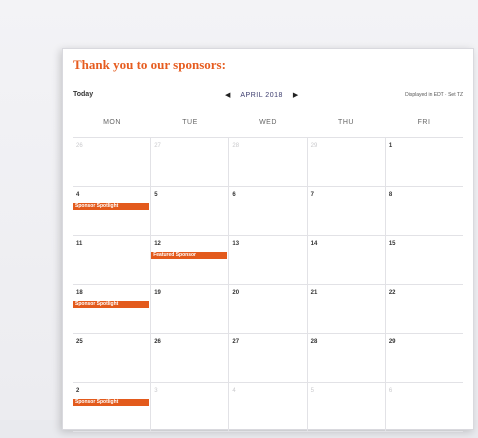  Describe the element at coordinates (79, 293) in the screenshot. I see `day-number: 18` at that location.